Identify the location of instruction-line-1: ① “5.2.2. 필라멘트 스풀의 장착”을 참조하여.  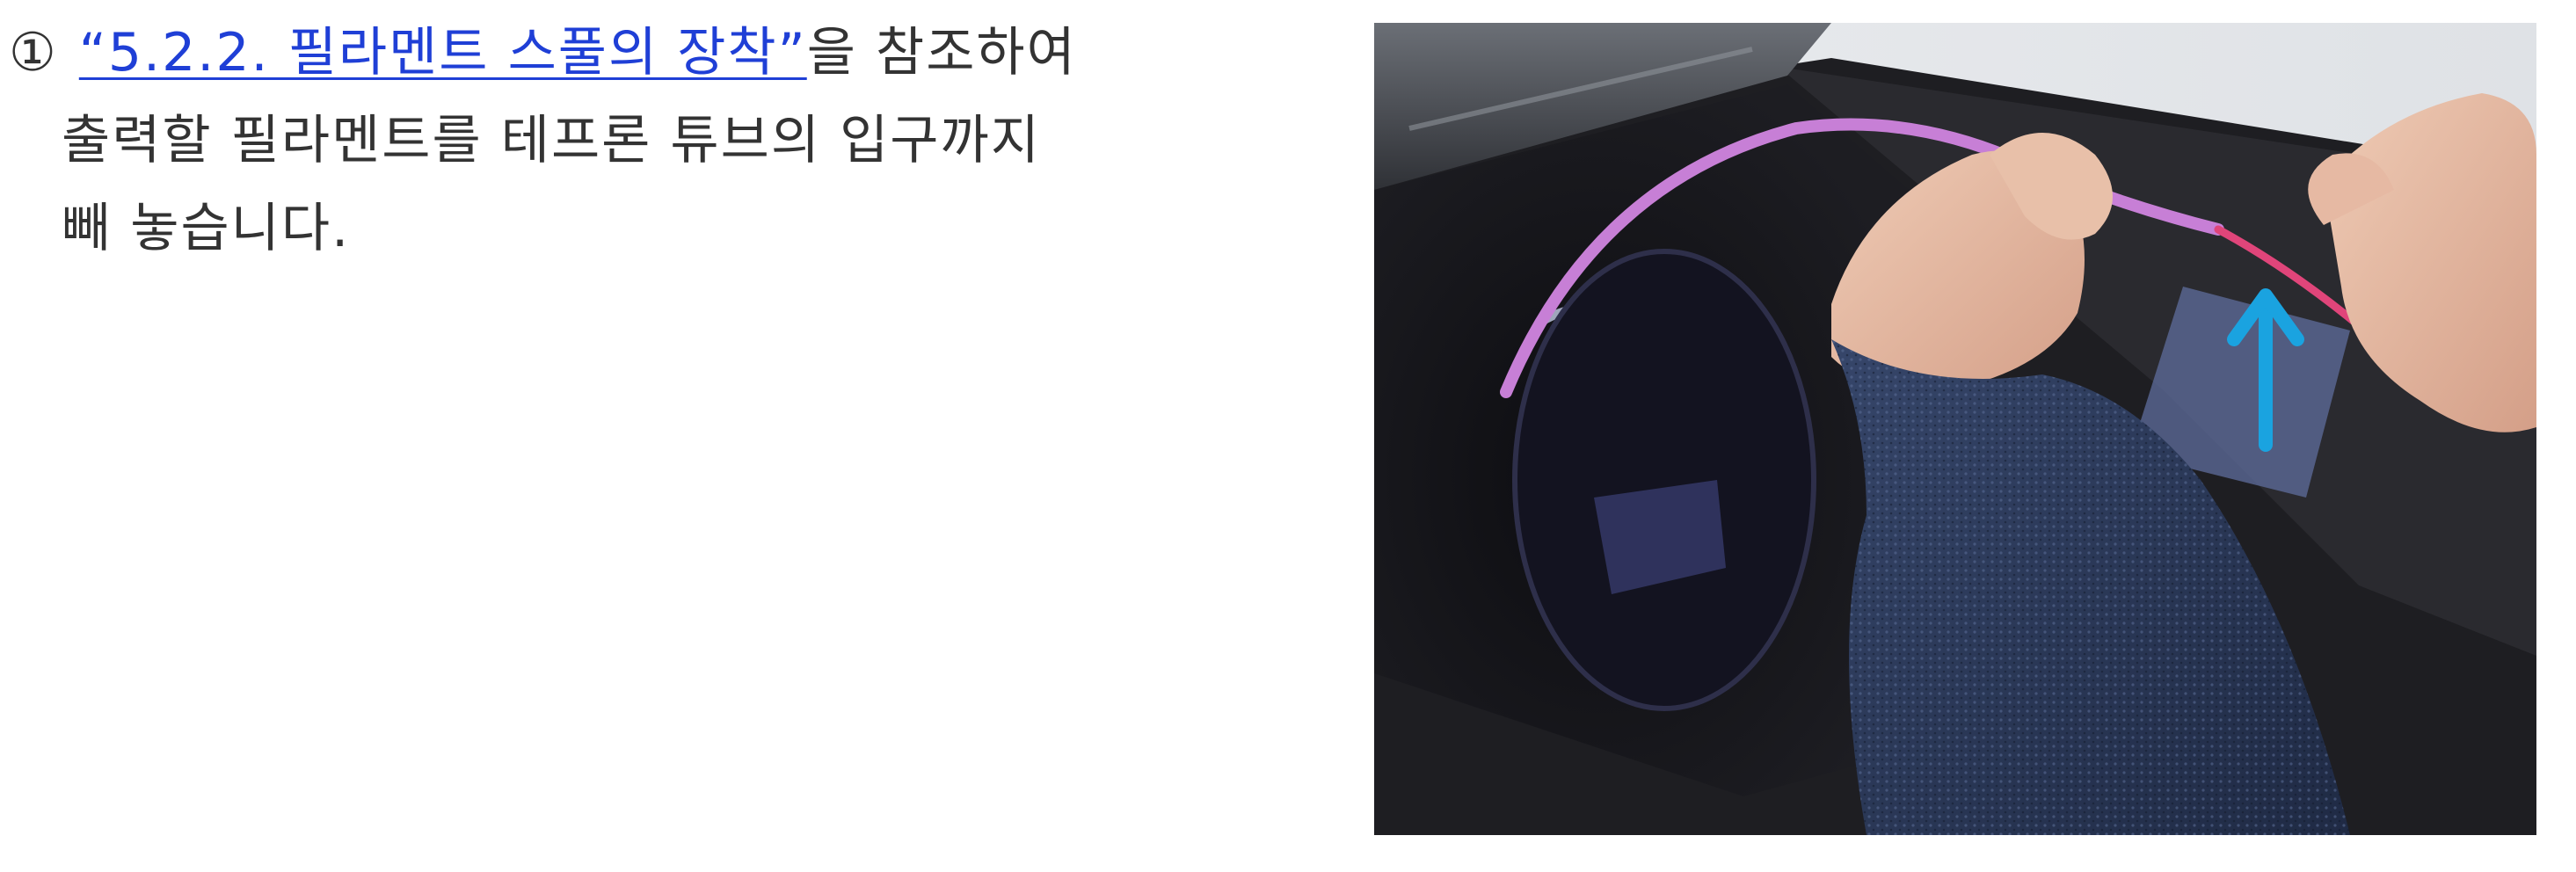
(563, 53).